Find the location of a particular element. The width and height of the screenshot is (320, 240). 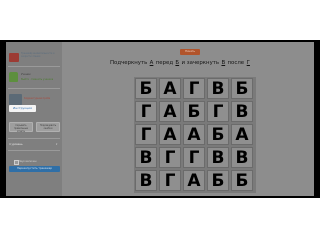

target-letter: Г is located at coordinates (248, 63).